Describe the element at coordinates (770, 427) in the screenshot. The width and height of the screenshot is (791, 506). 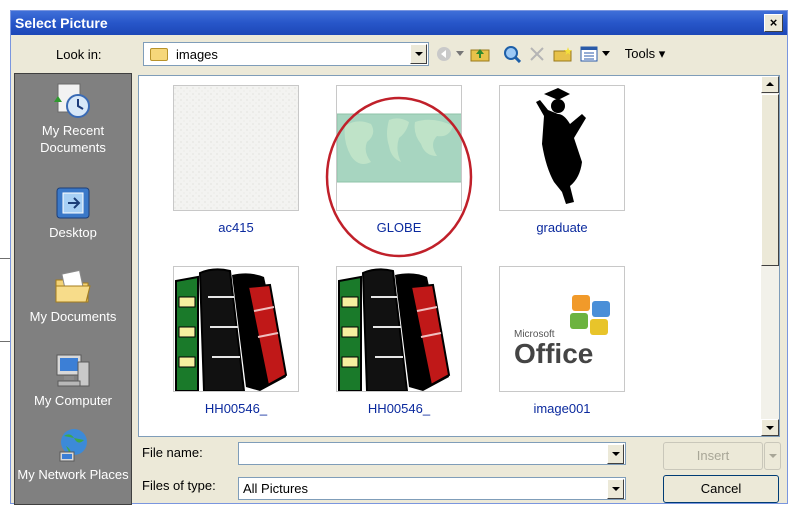
I see `scroll-down-button` at that location.